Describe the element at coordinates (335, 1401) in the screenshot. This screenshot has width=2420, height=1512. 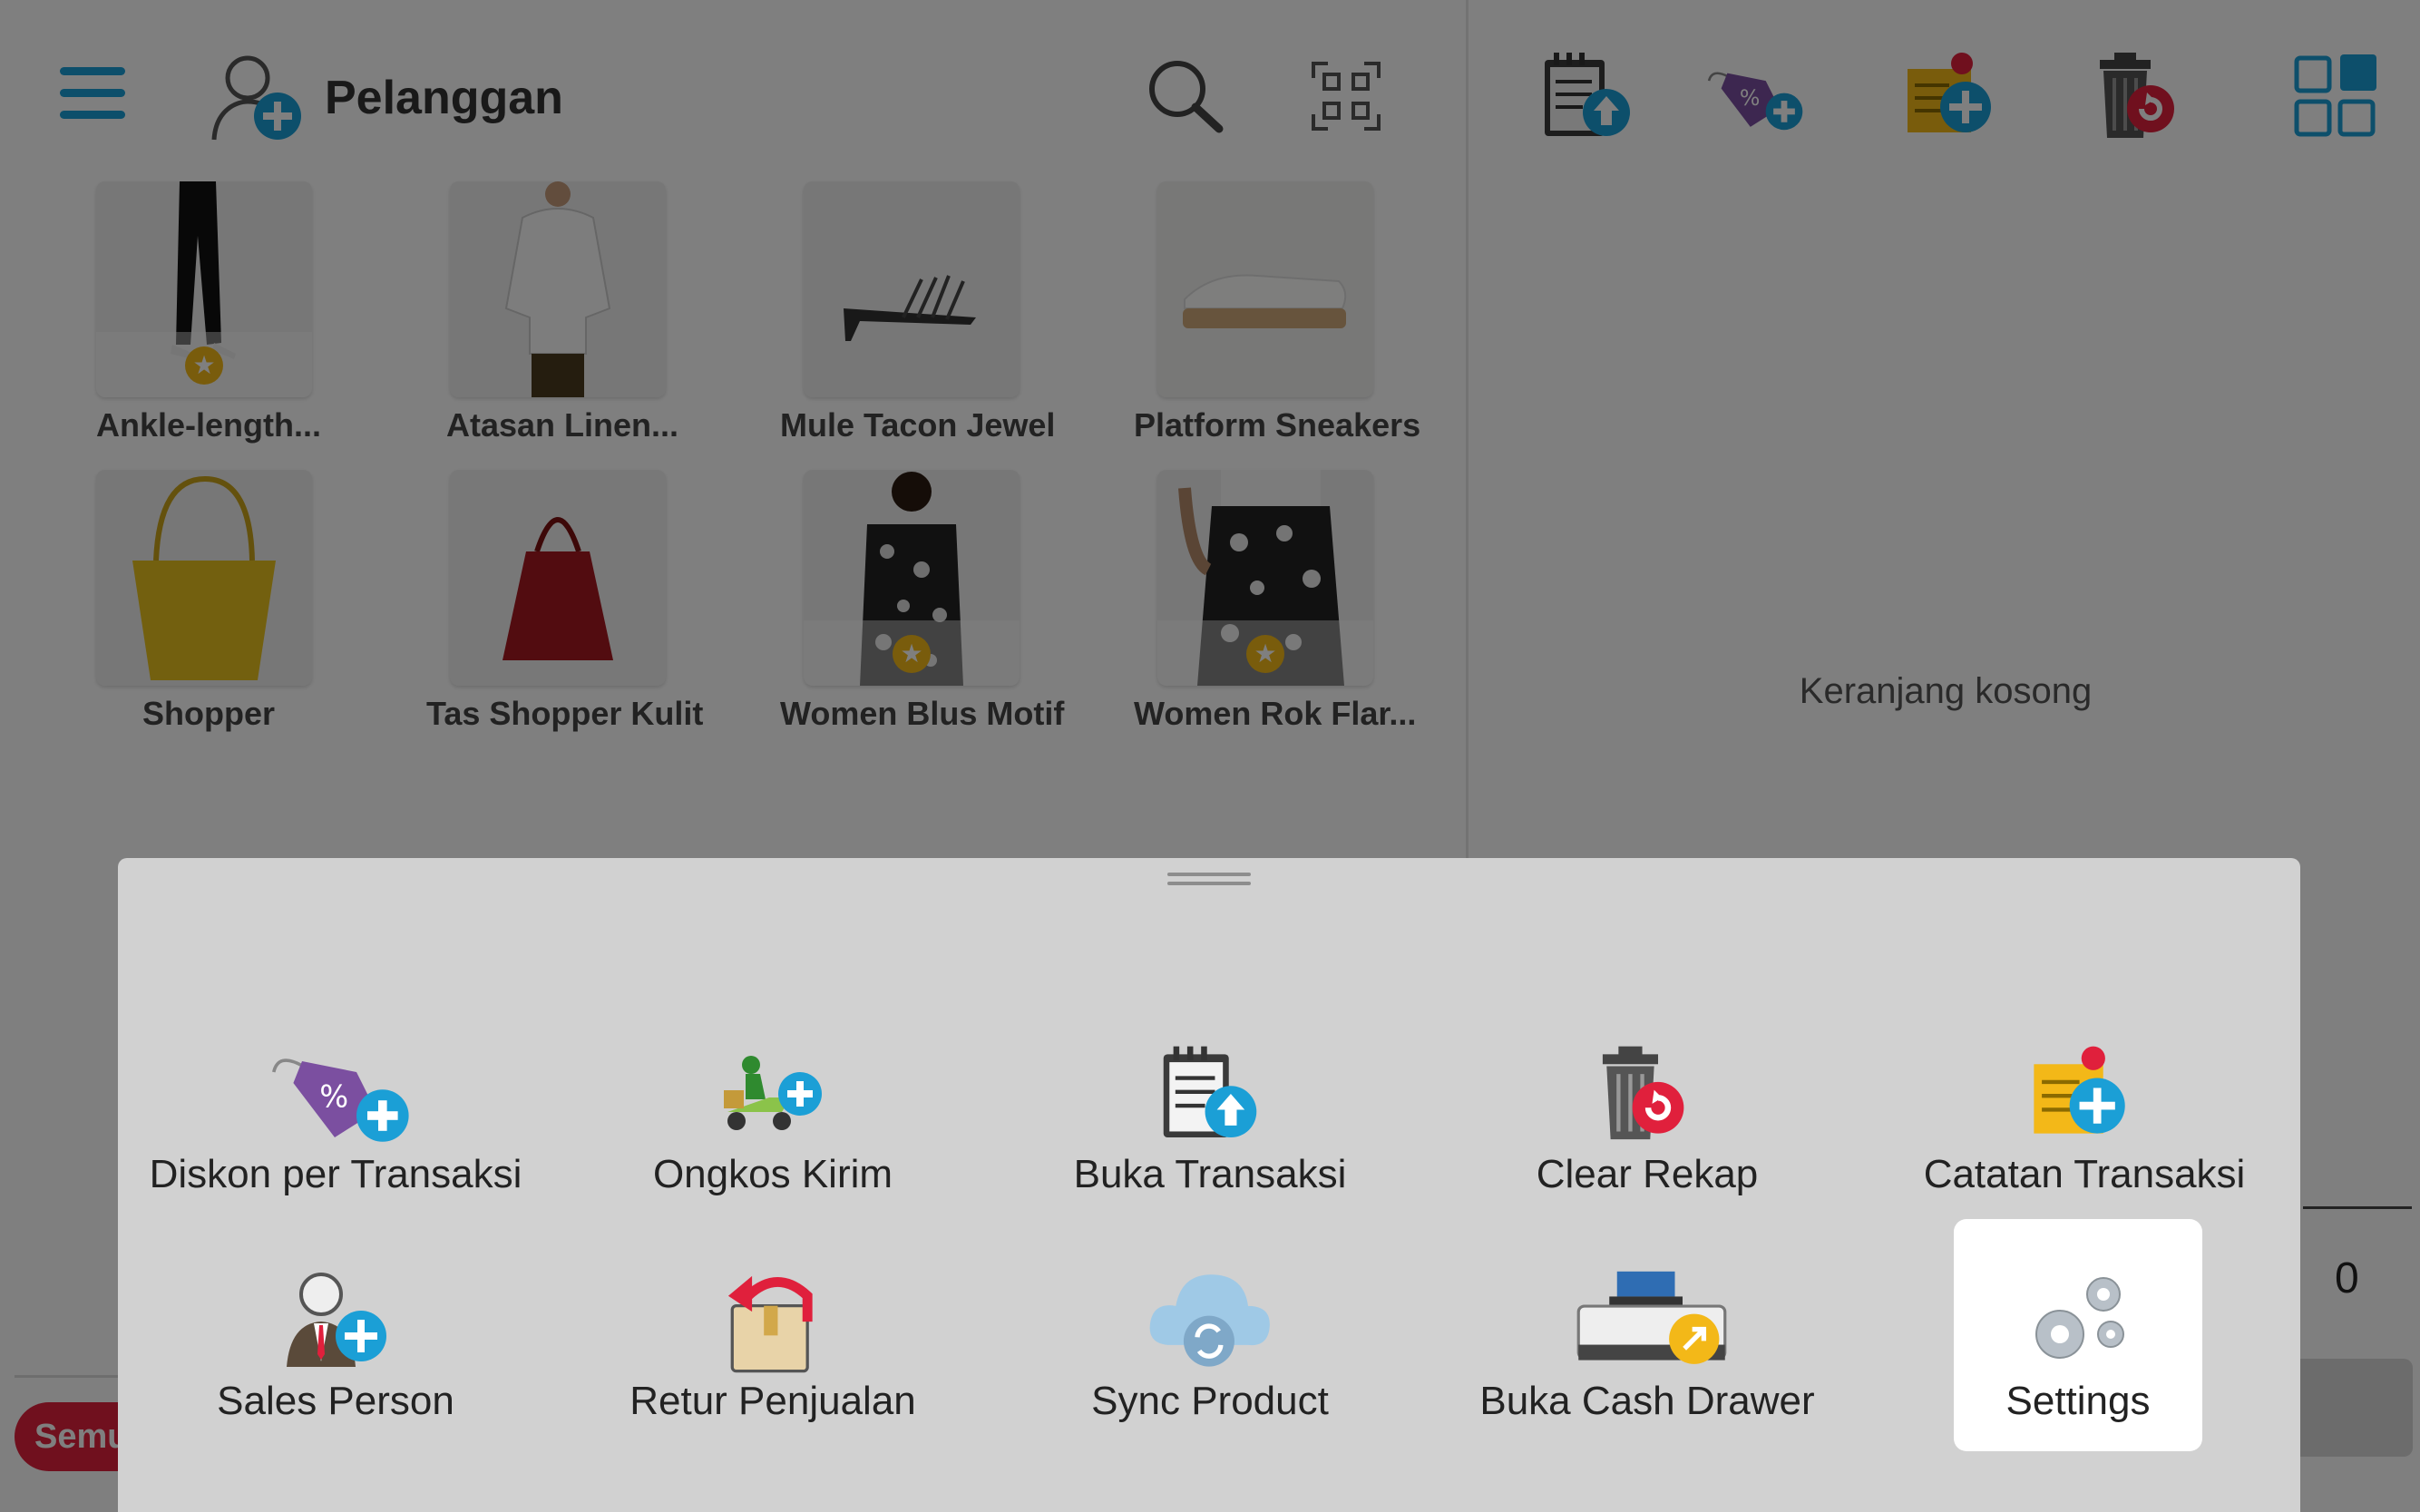
I see `menu-item-label: Sales Person` at that location.